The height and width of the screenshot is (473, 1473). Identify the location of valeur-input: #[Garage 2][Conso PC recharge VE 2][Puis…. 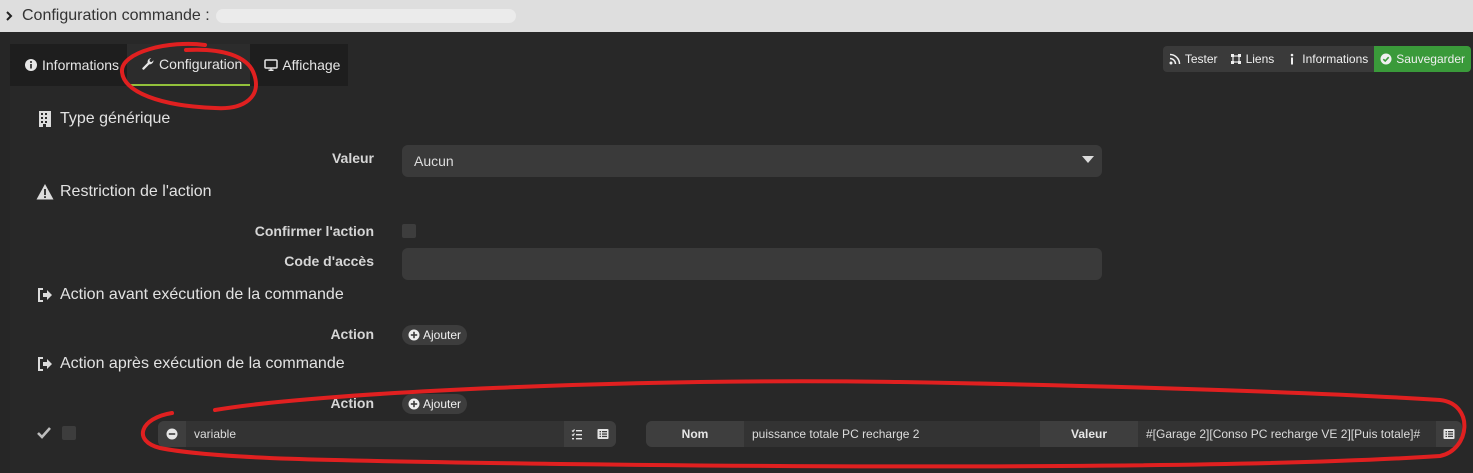
(1287, 434).